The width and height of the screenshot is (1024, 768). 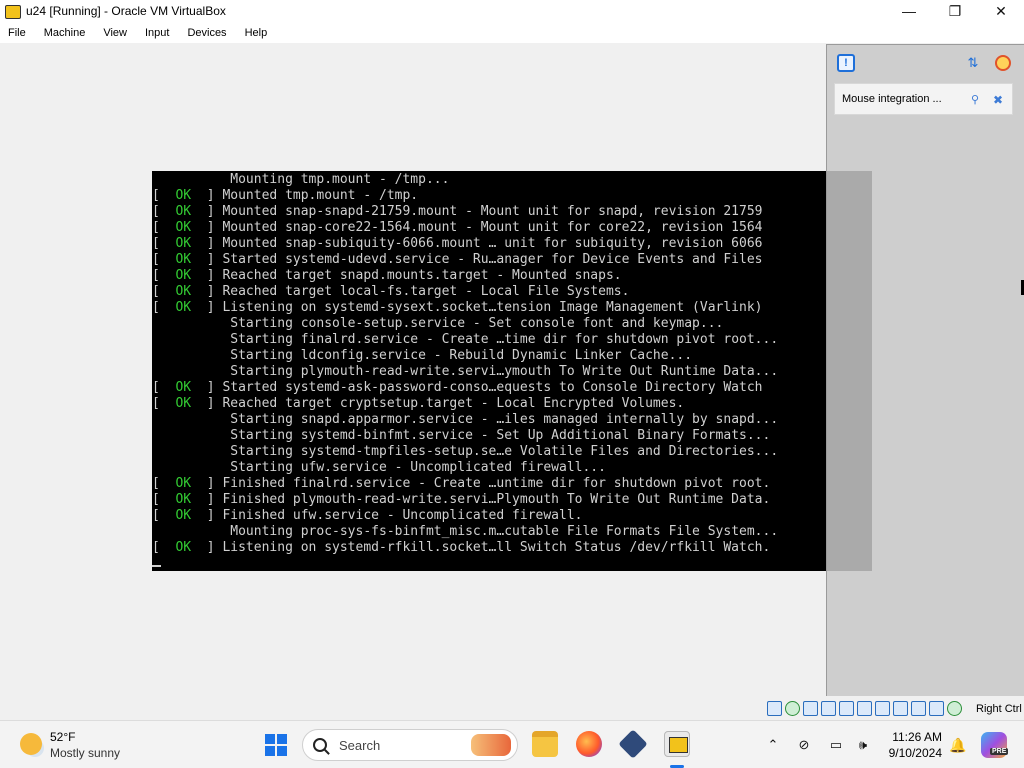 What do you see at coordinates (320, 195) in the screenshot?
I see `console-text: Mounted tmp.mount - /tmp.` at bounding box center [320, 195].